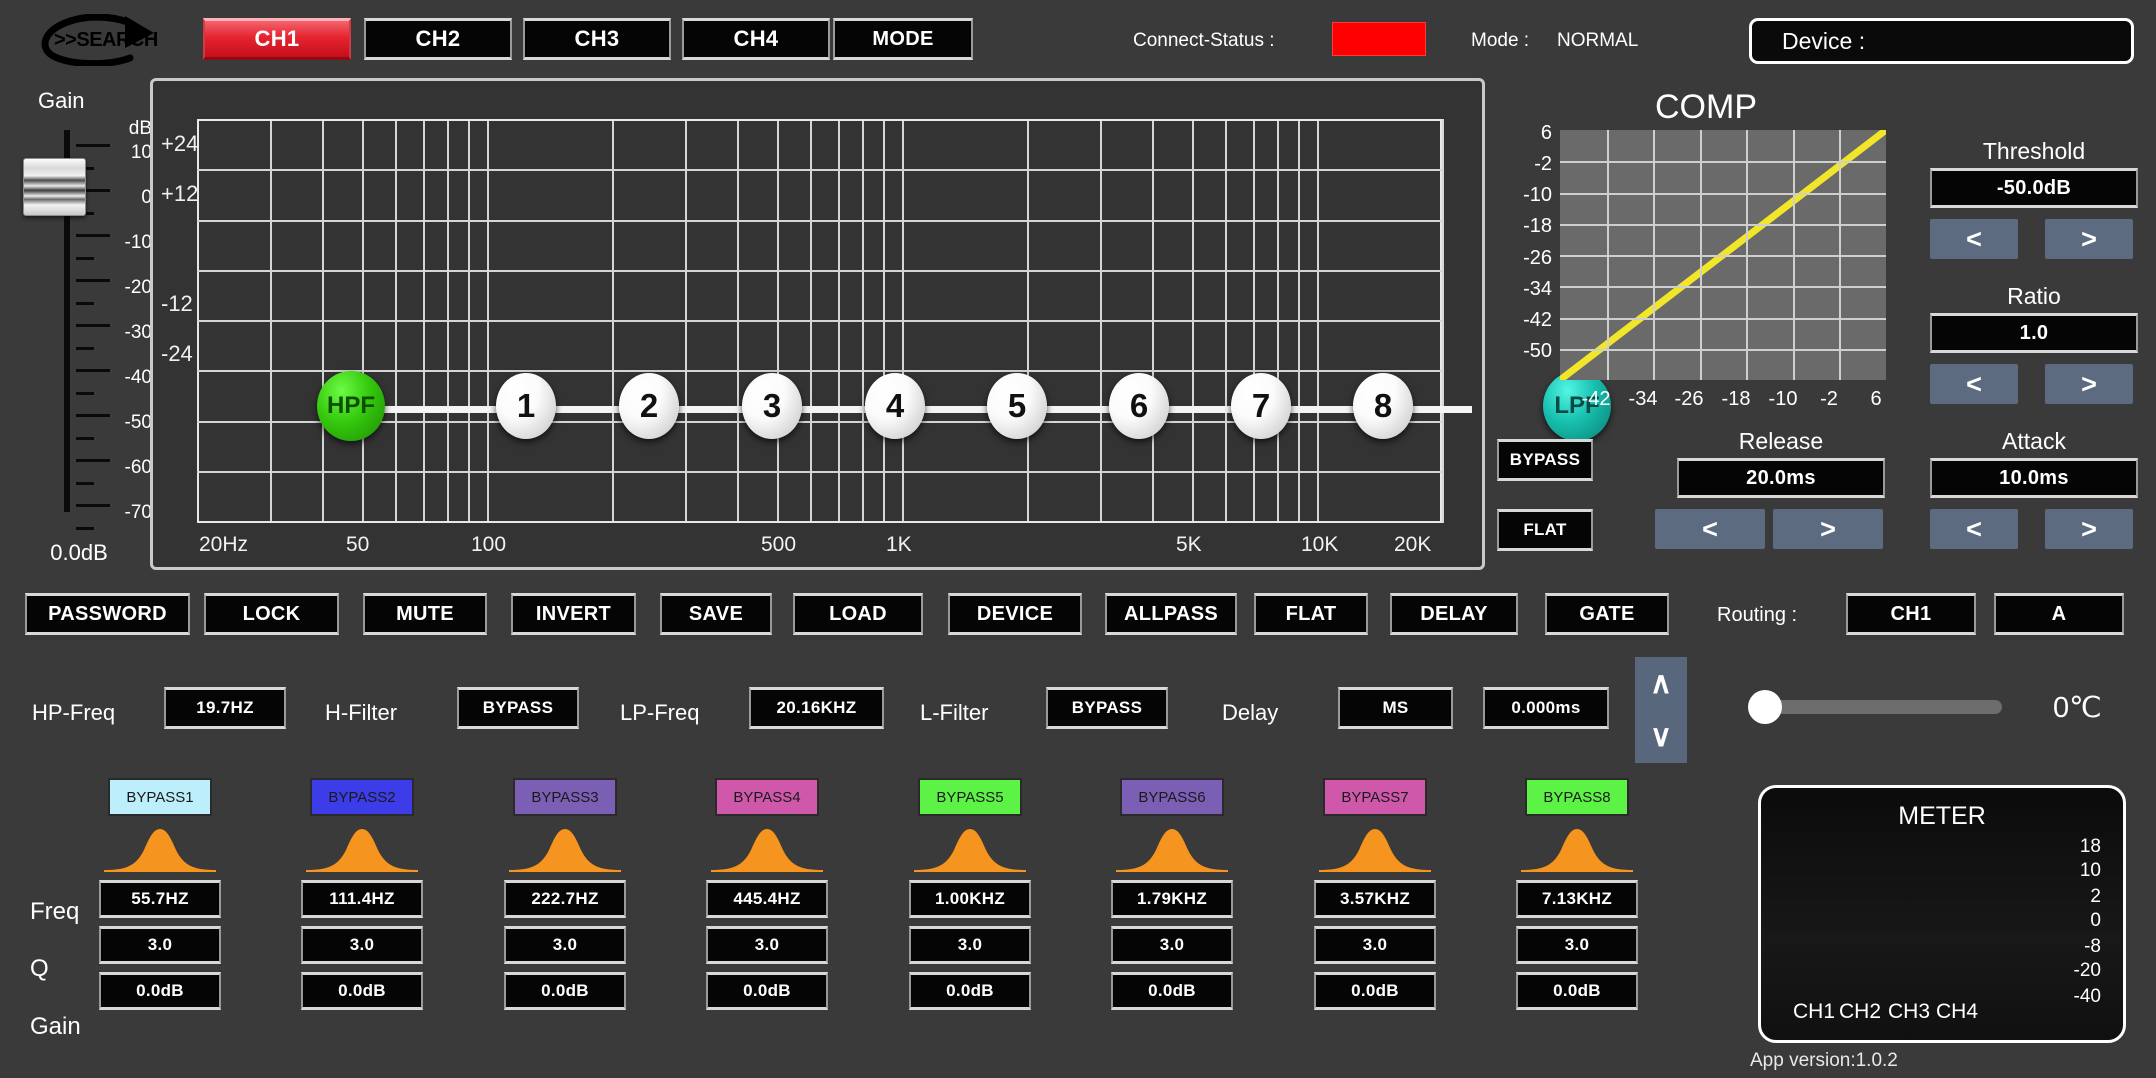 The width and height of the screenshot is (2156, 1078). Describe the element at coordinates (565, 797) in the screenshot. I see `peq-band-bypass-button-3: BYPASS3` at that location.